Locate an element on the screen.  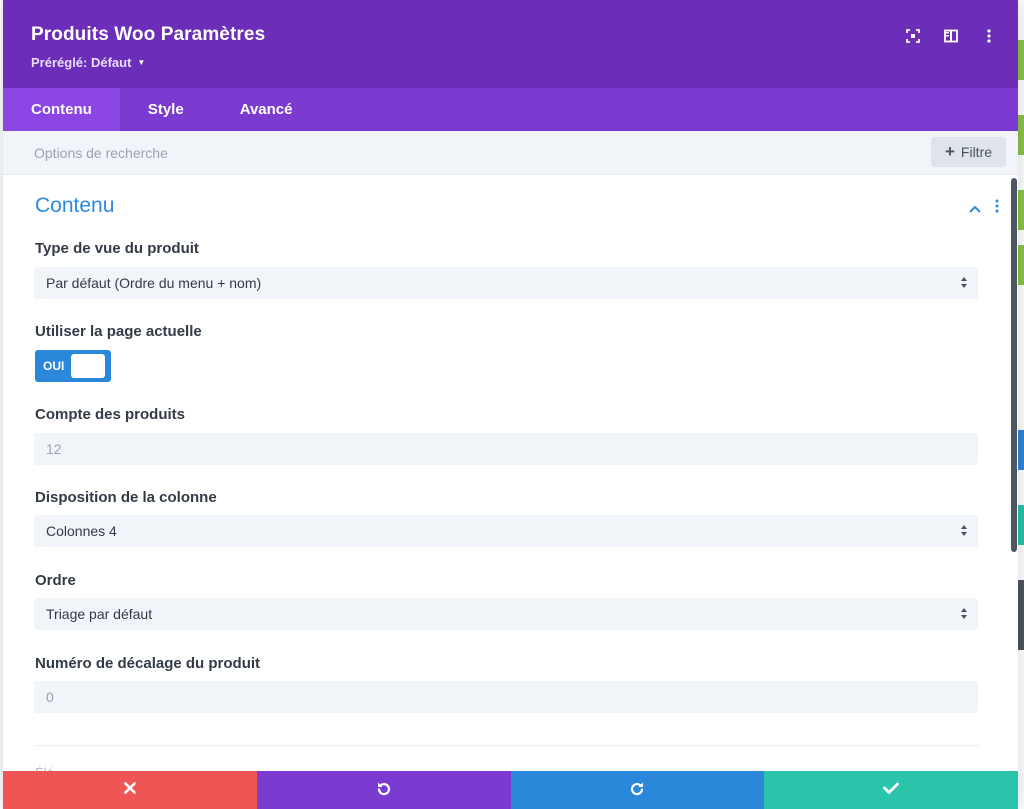
section-divider is located at coordinates (507, 745).